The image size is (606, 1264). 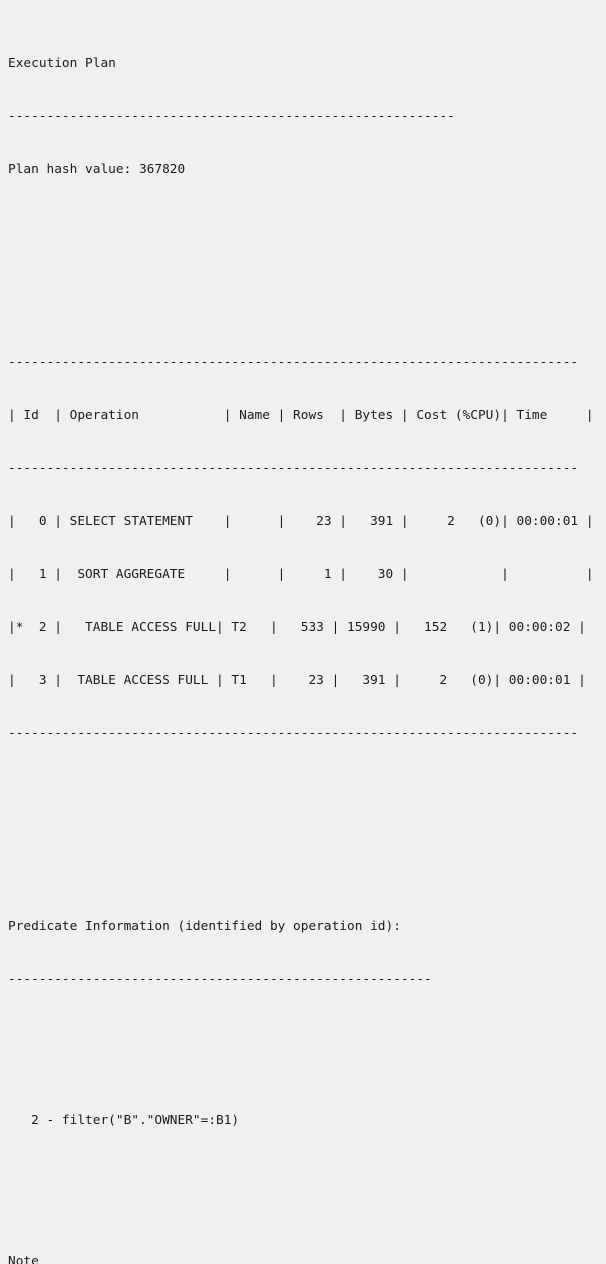 What do you see at coordinates (23, 1259) in the screenshot?
I see `note-heading: Note` at bounding box center [23, 1259].